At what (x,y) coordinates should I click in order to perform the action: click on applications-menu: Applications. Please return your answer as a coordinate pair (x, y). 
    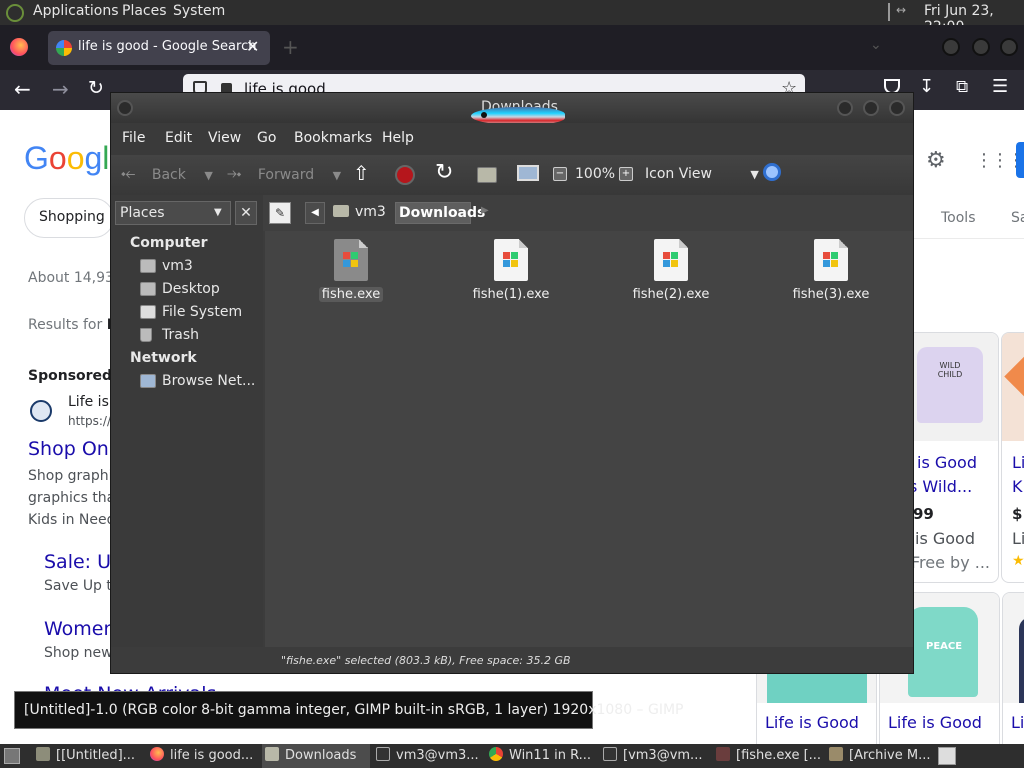
    Looking at the image, I should click on (76, 11).